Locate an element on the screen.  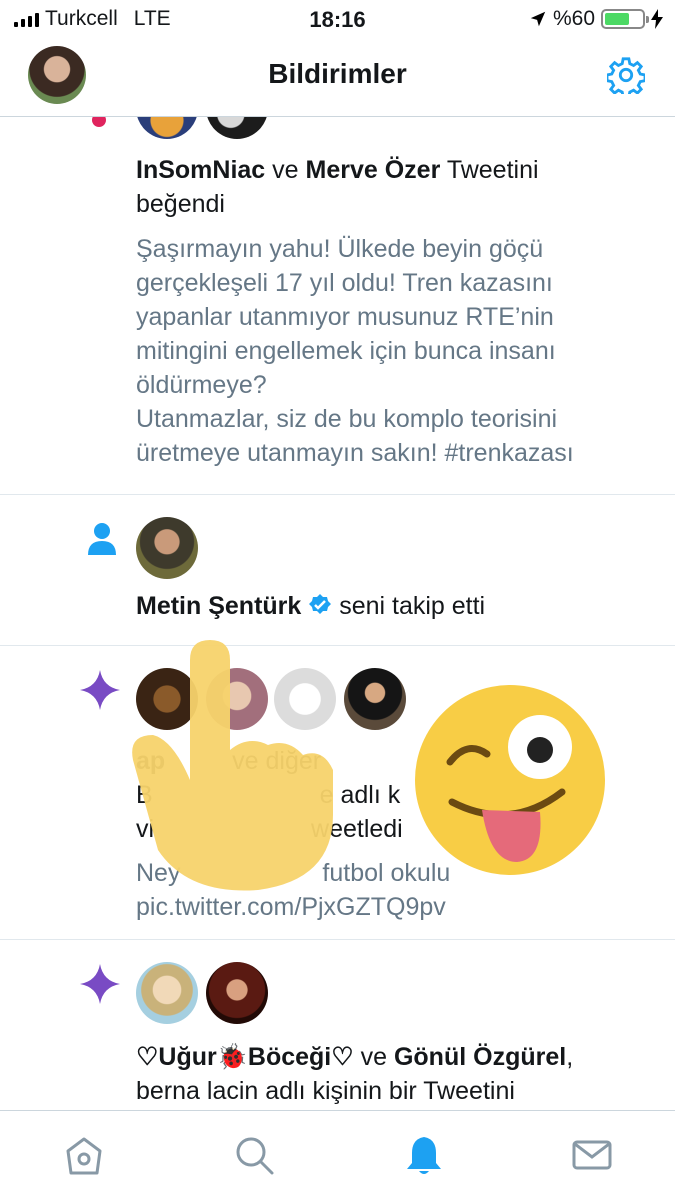
pointing-hand-sticker is located at coordinates (232, 765).